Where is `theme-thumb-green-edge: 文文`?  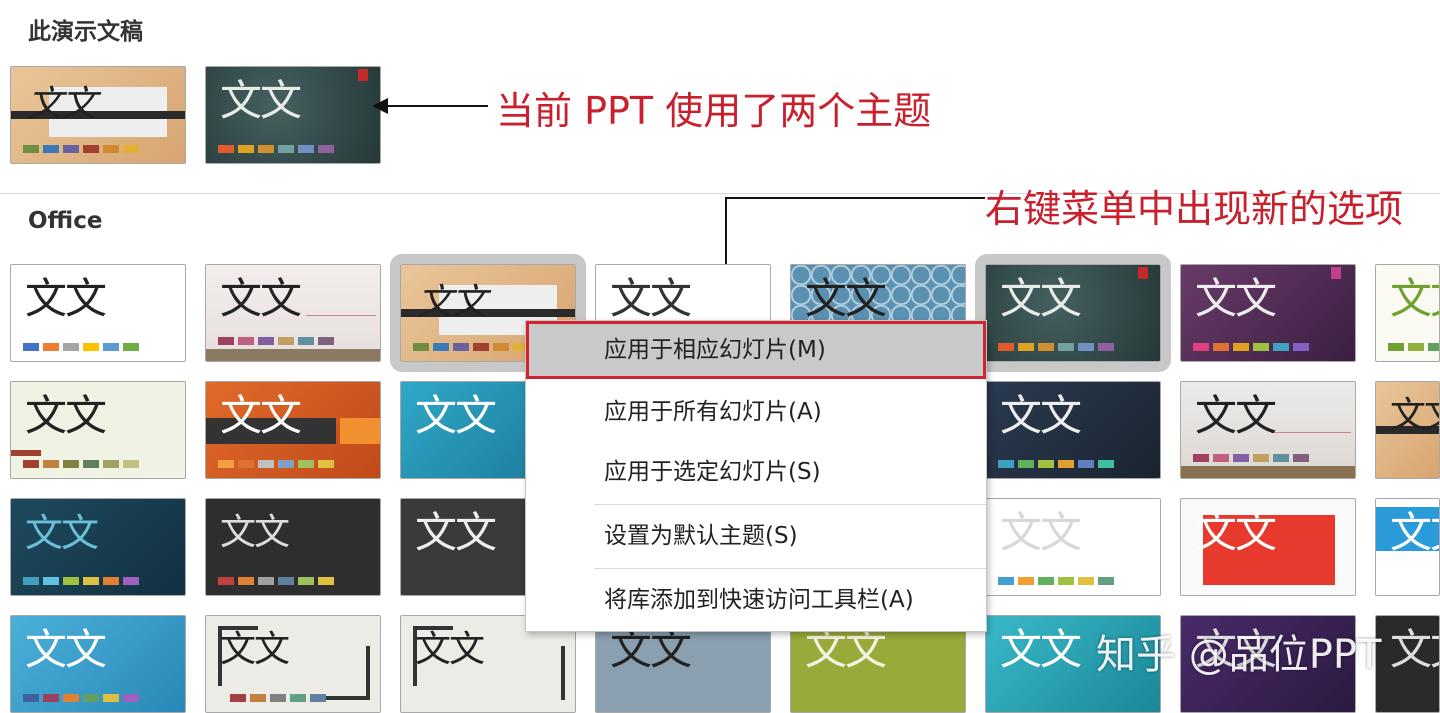 theme-thumb-green-edge: 文文 is located at coordinates (1407, 313).